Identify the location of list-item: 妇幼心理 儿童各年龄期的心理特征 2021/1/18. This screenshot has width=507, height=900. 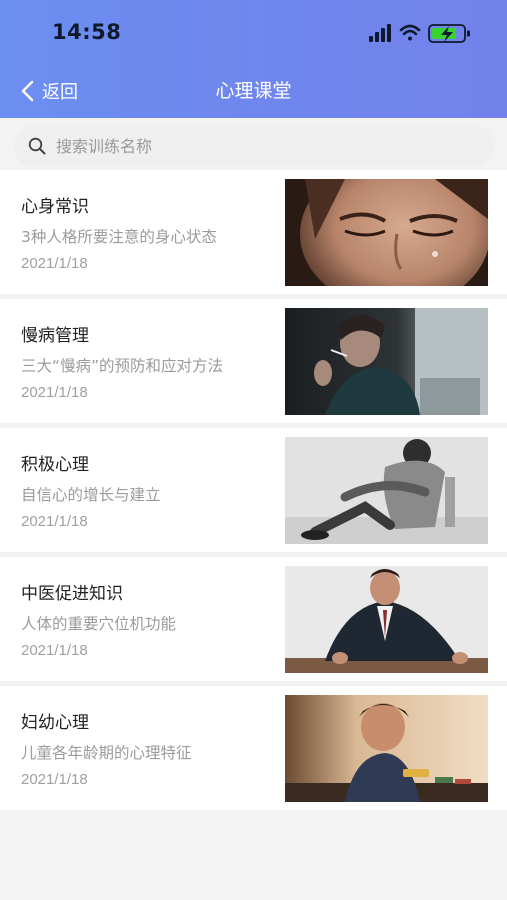
(253, 748).